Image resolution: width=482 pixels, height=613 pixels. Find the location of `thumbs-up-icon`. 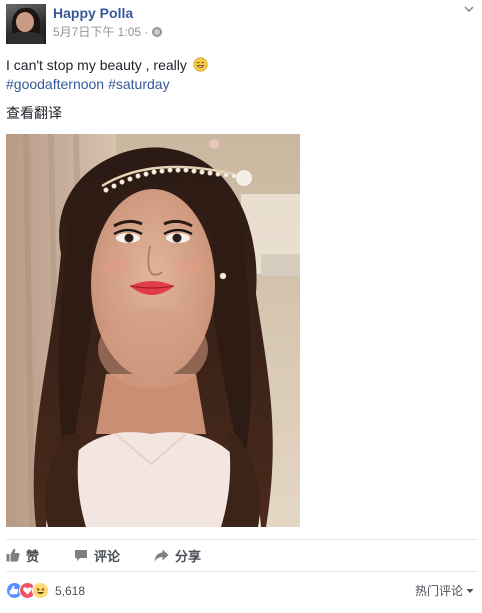

thumbs-up-icon is located at coordinates (13, 555).